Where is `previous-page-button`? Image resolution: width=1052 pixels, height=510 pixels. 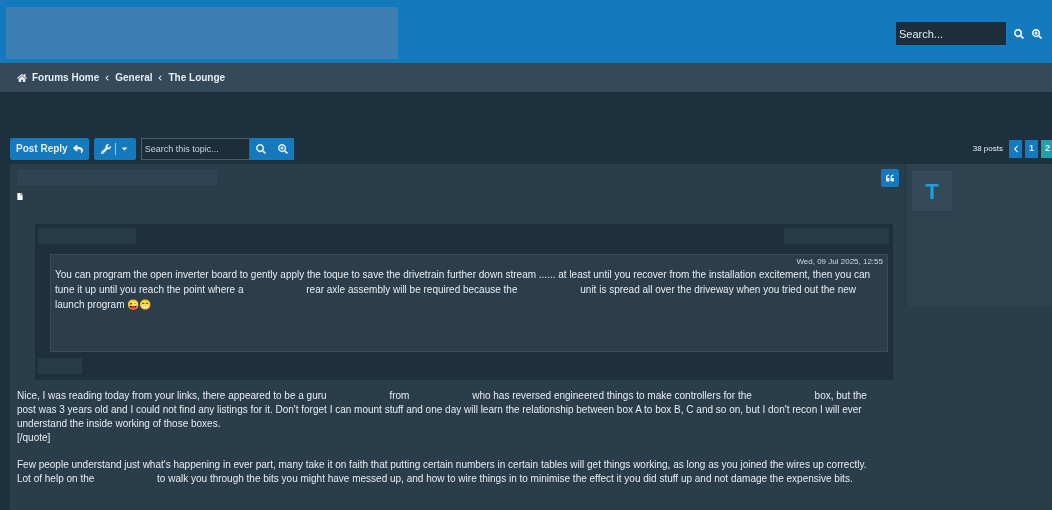 previous-page-button is located at coordinates (1015, 148).